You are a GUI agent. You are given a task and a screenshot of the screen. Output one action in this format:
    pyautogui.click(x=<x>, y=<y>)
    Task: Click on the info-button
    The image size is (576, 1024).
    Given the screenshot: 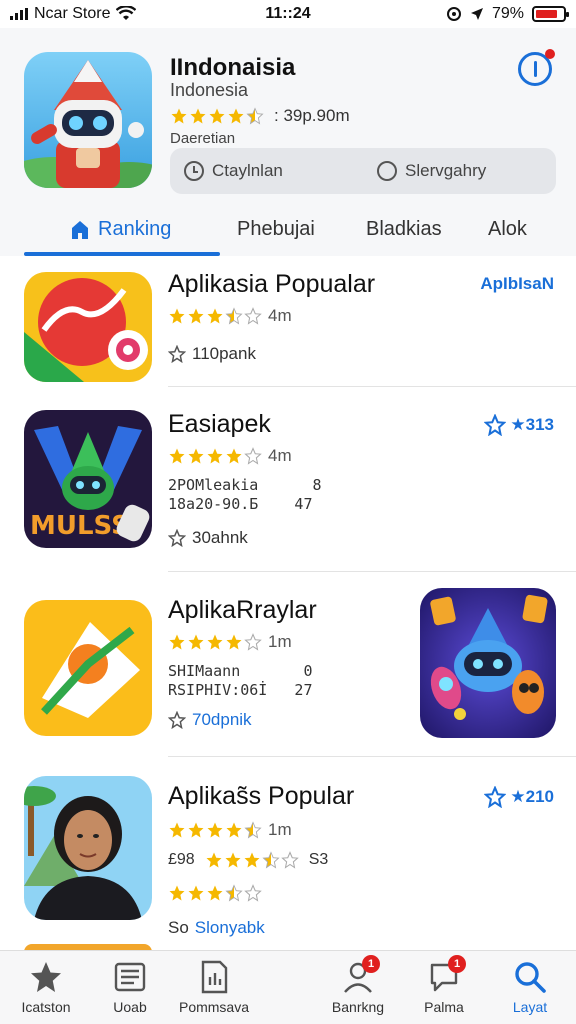 What is the action you would take?
    pyautogui.click(x=536, y=67)
    